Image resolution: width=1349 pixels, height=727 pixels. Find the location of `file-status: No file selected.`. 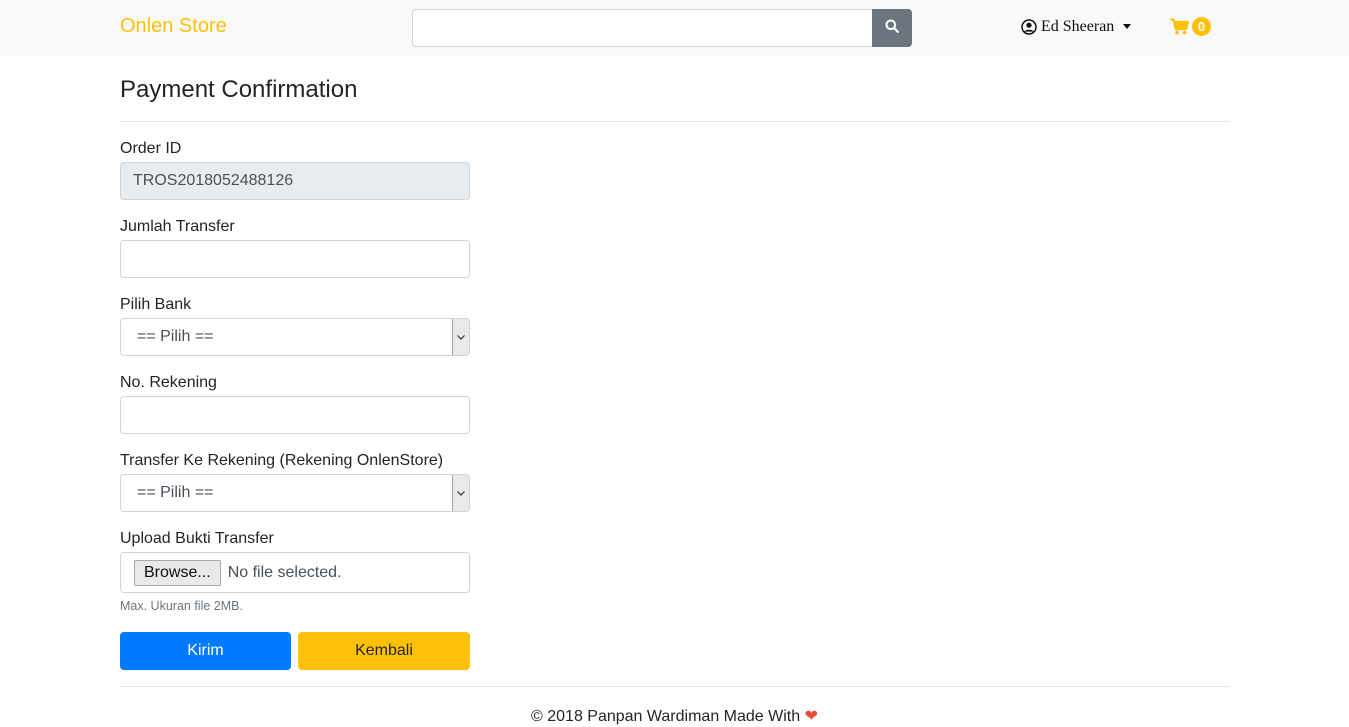

file-status: No file selected. is located at coordinates (284, 572).